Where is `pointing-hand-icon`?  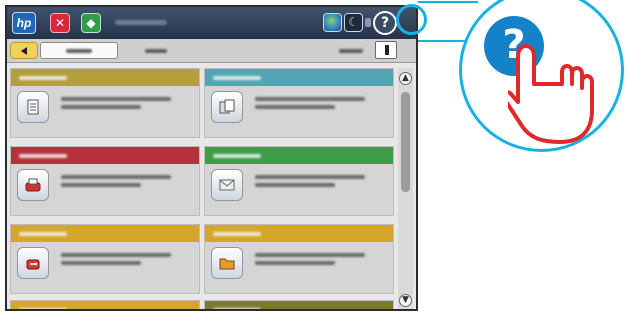 pointing-hand-icon is located at coordinates (551, 94).